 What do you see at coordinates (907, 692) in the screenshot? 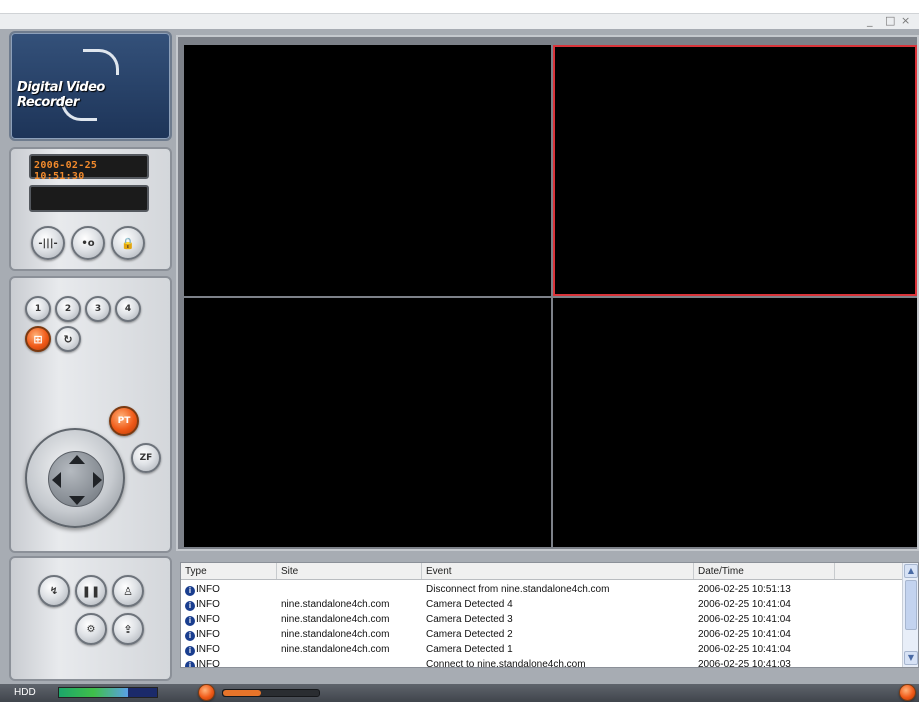
I see `home-icon` at bounding box center [907, 692].